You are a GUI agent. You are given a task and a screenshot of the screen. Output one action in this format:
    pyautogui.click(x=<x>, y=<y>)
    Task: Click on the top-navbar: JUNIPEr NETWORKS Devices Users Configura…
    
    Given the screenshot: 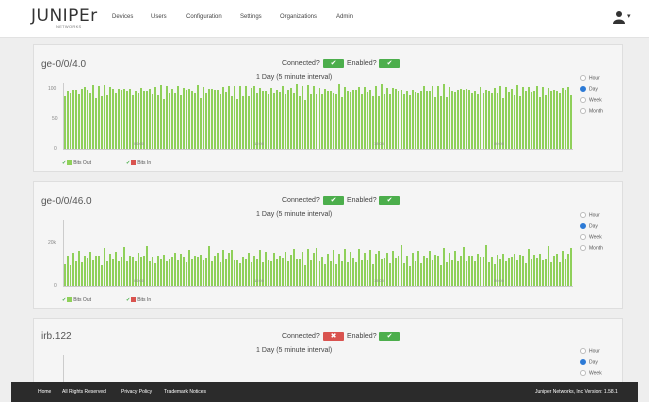 What is the action you would take?
    pyautogui.click(x=324, y=19)
    